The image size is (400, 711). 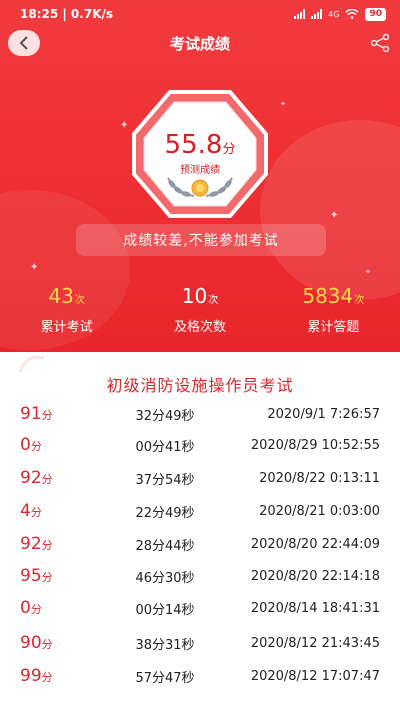 What do you see at coordinates (165, 416) in the screenshot?
I see `record-duration: 32分49秒` at bounding box center [165, 416].